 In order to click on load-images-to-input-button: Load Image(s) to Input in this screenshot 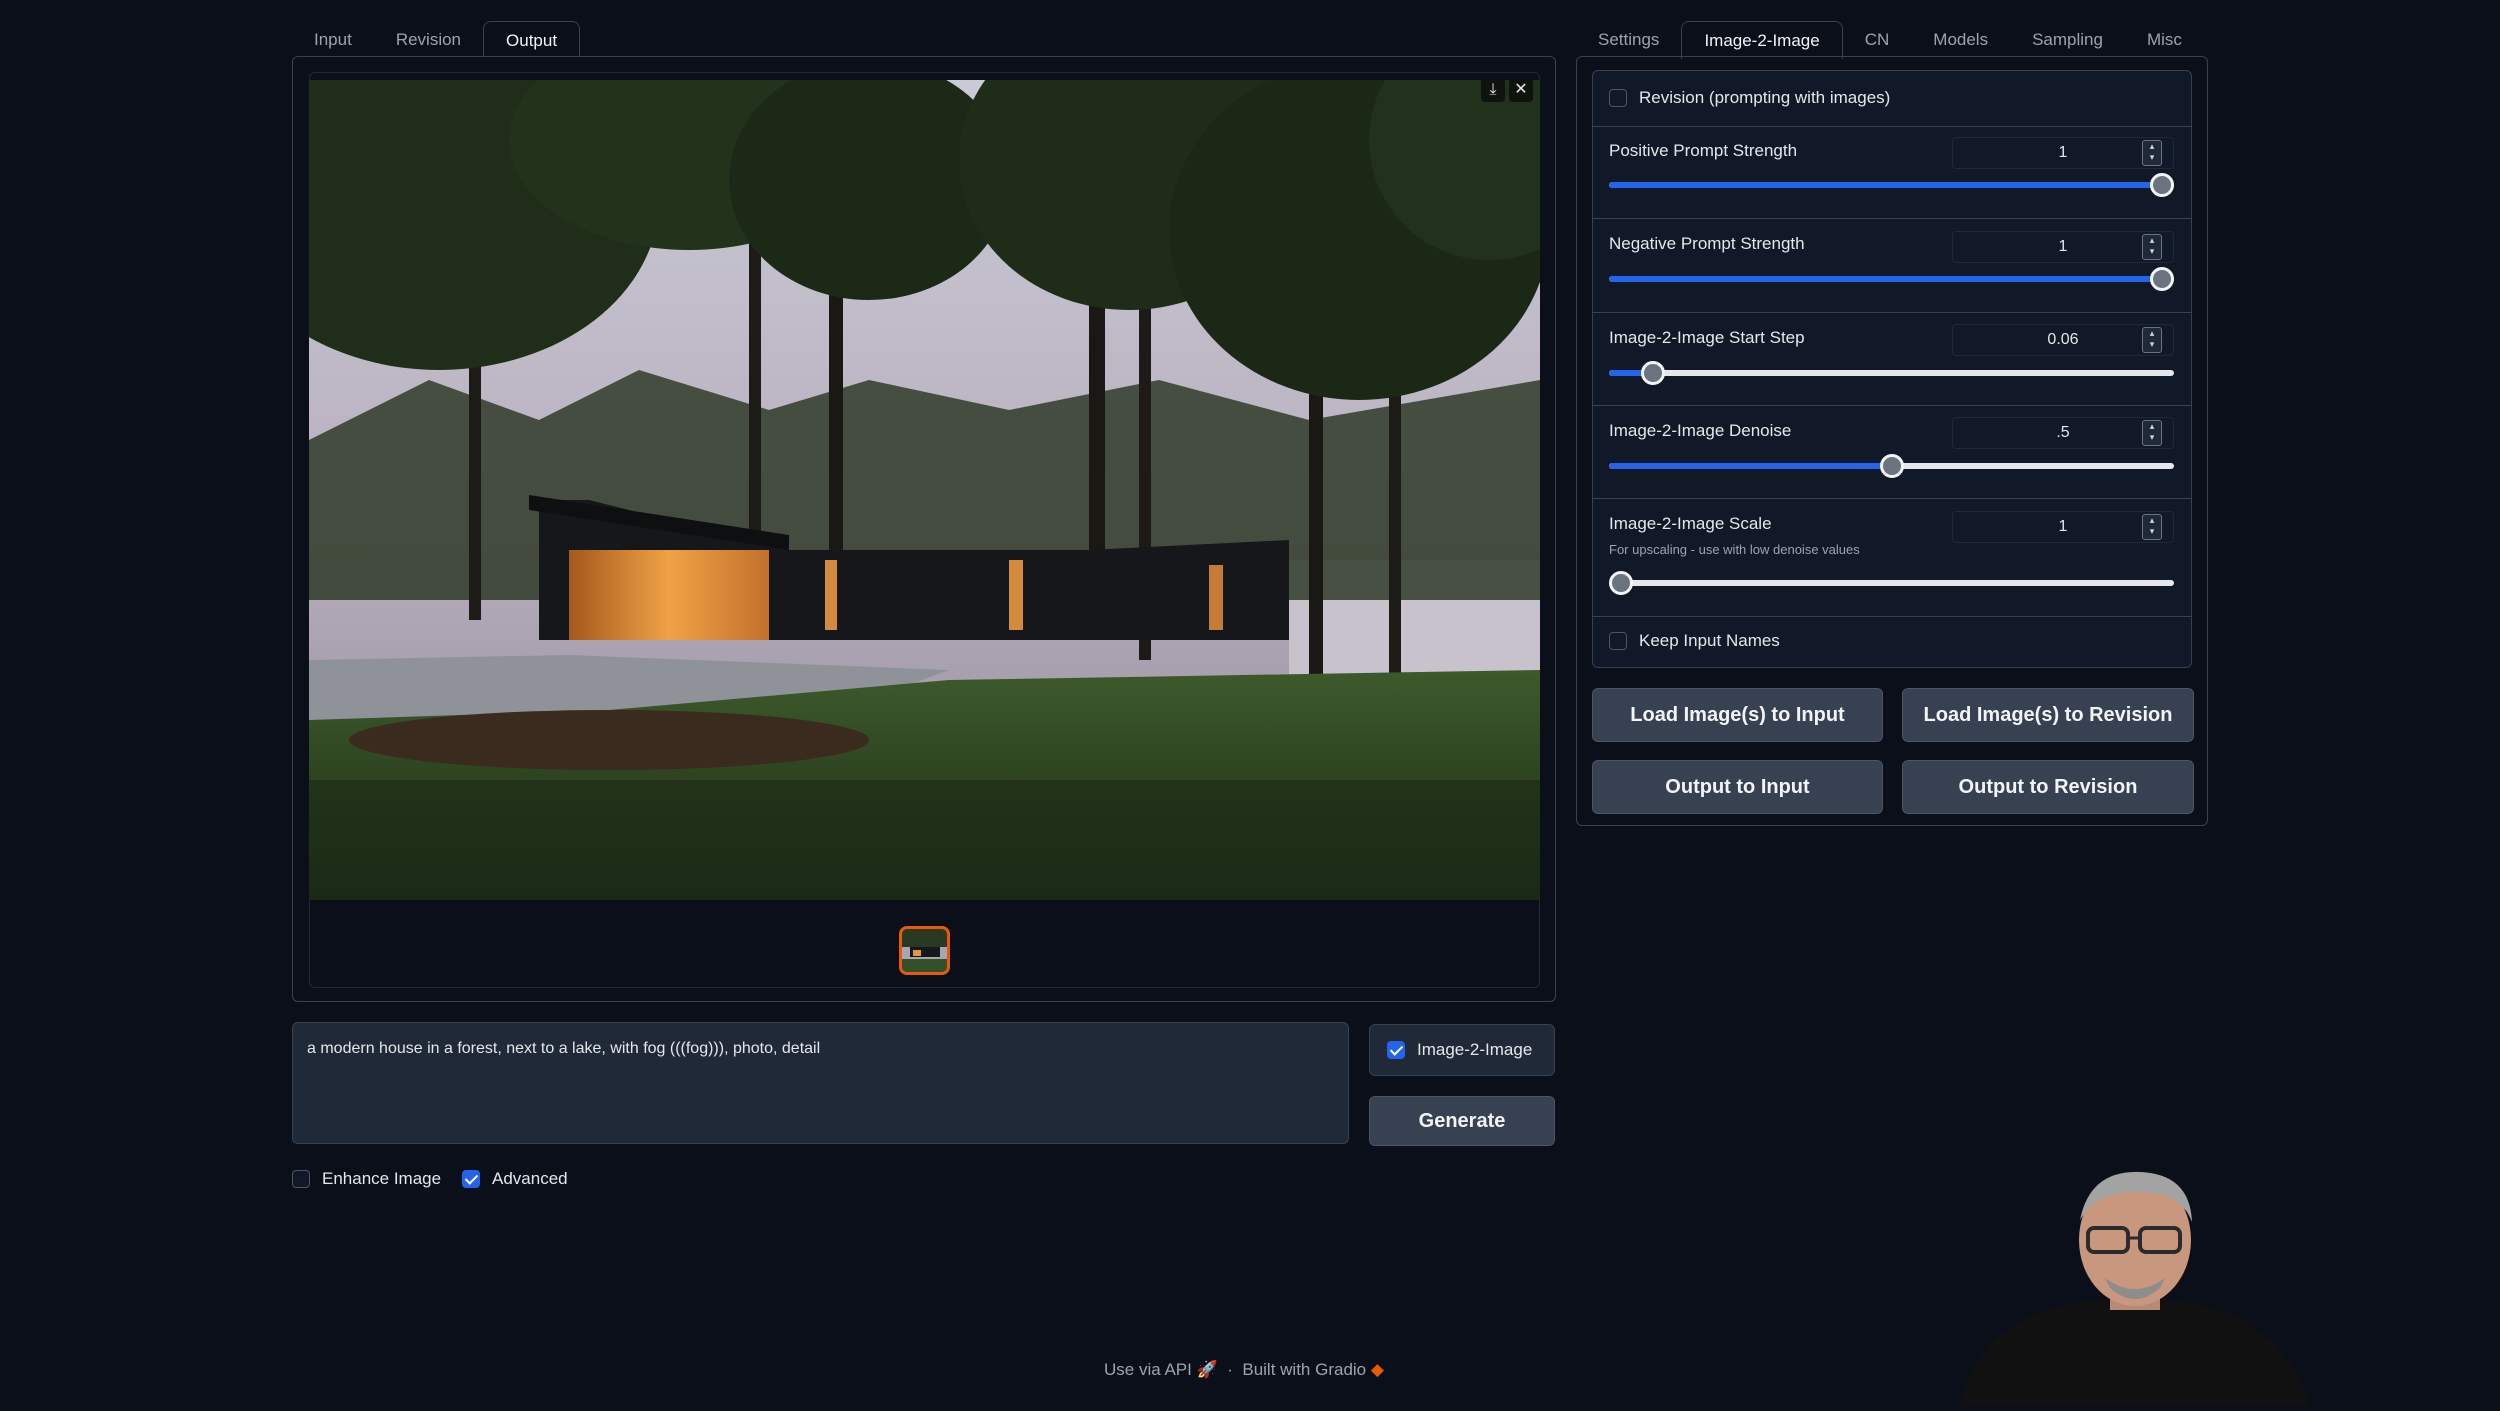, I will do `click(1737, 715)`.